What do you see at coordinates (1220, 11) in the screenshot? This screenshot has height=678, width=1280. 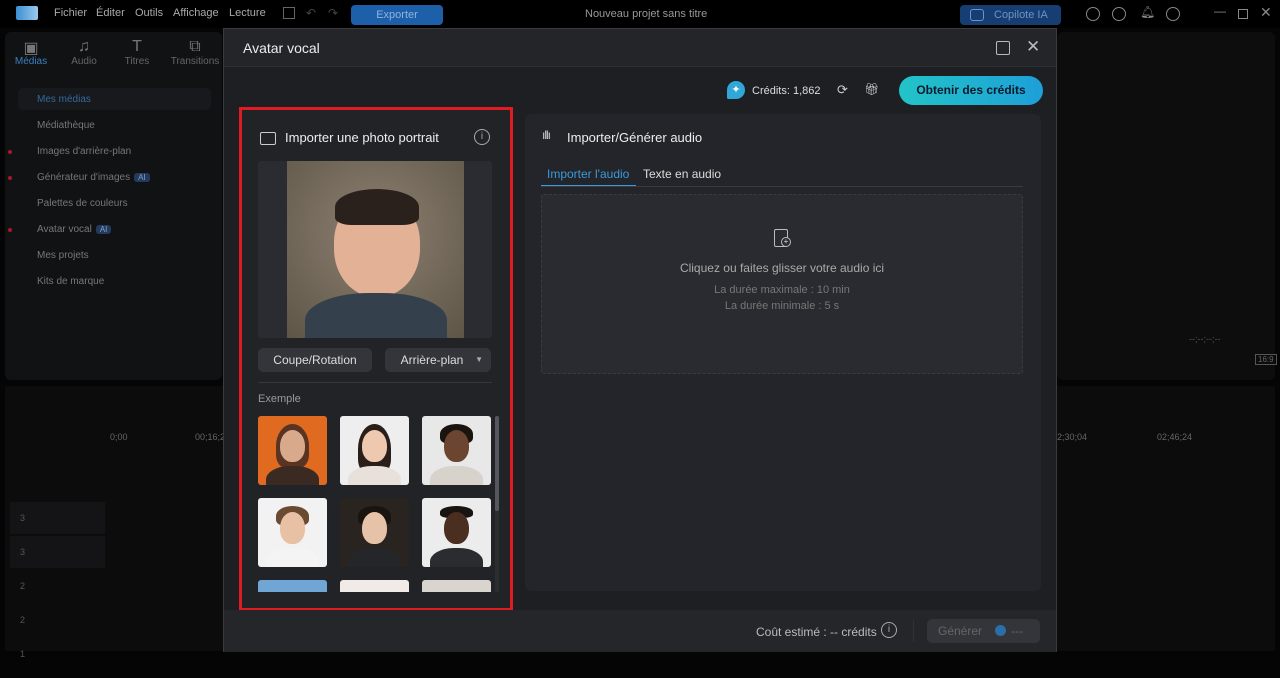 I see `minimize-icon: —` at bounding box center [1220, 11].